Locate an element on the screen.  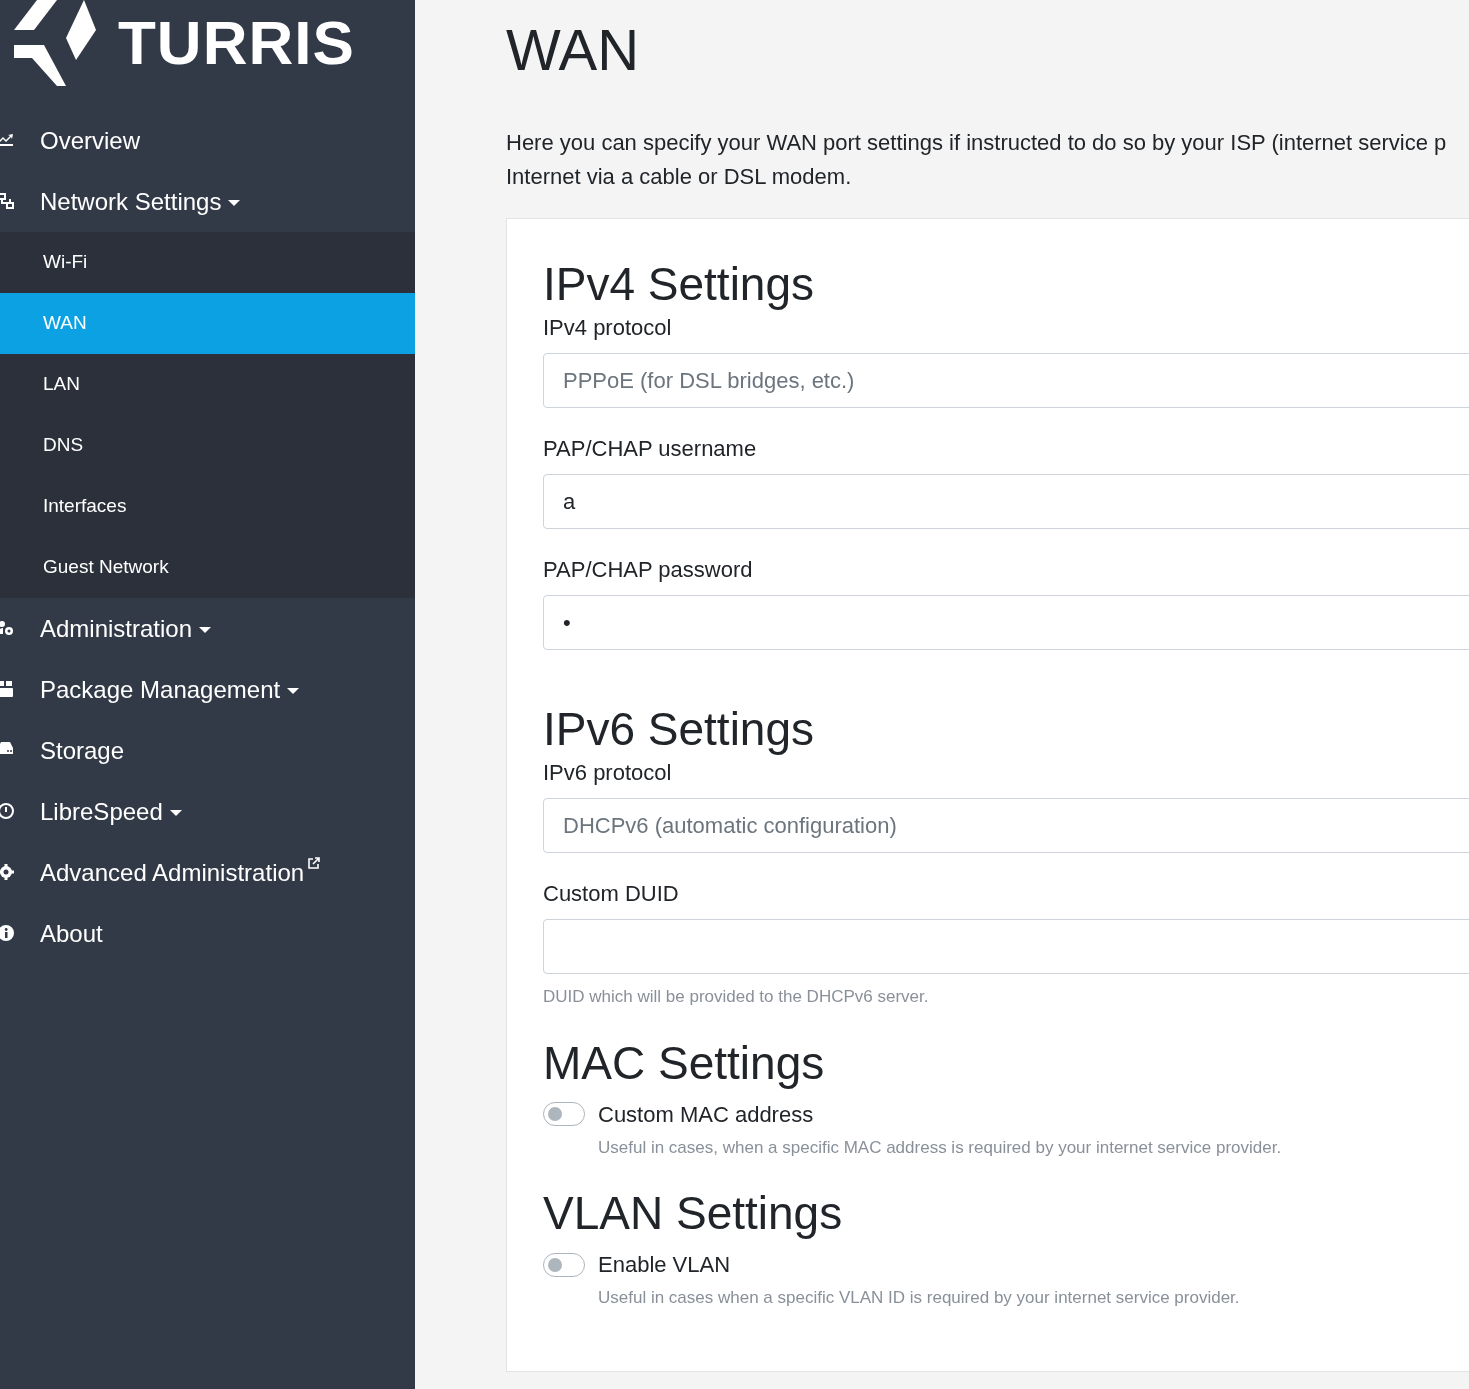
submenu-item: Interfaces is located at coordinates (207, 506).